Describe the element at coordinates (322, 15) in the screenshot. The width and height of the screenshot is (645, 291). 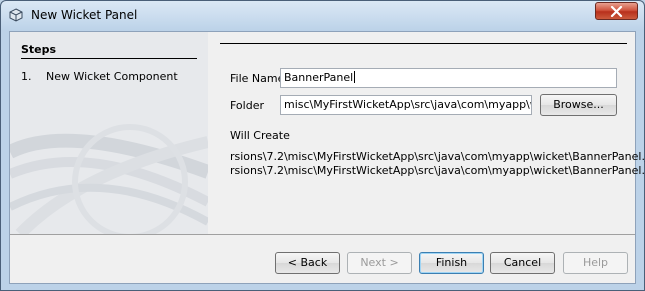
I see `title-bar: New Wicket Panel` at that location.